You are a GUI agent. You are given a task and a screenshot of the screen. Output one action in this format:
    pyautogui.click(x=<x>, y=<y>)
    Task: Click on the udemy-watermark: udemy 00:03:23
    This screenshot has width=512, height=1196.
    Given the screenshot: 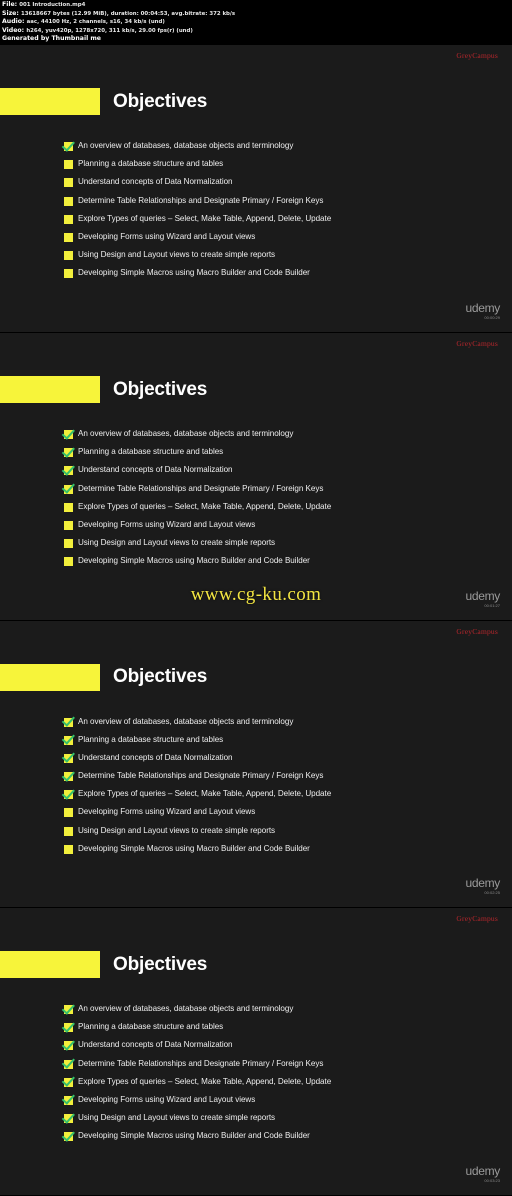 What is the action you would take?
    pyautogui.click(x=482, y=1173)
    